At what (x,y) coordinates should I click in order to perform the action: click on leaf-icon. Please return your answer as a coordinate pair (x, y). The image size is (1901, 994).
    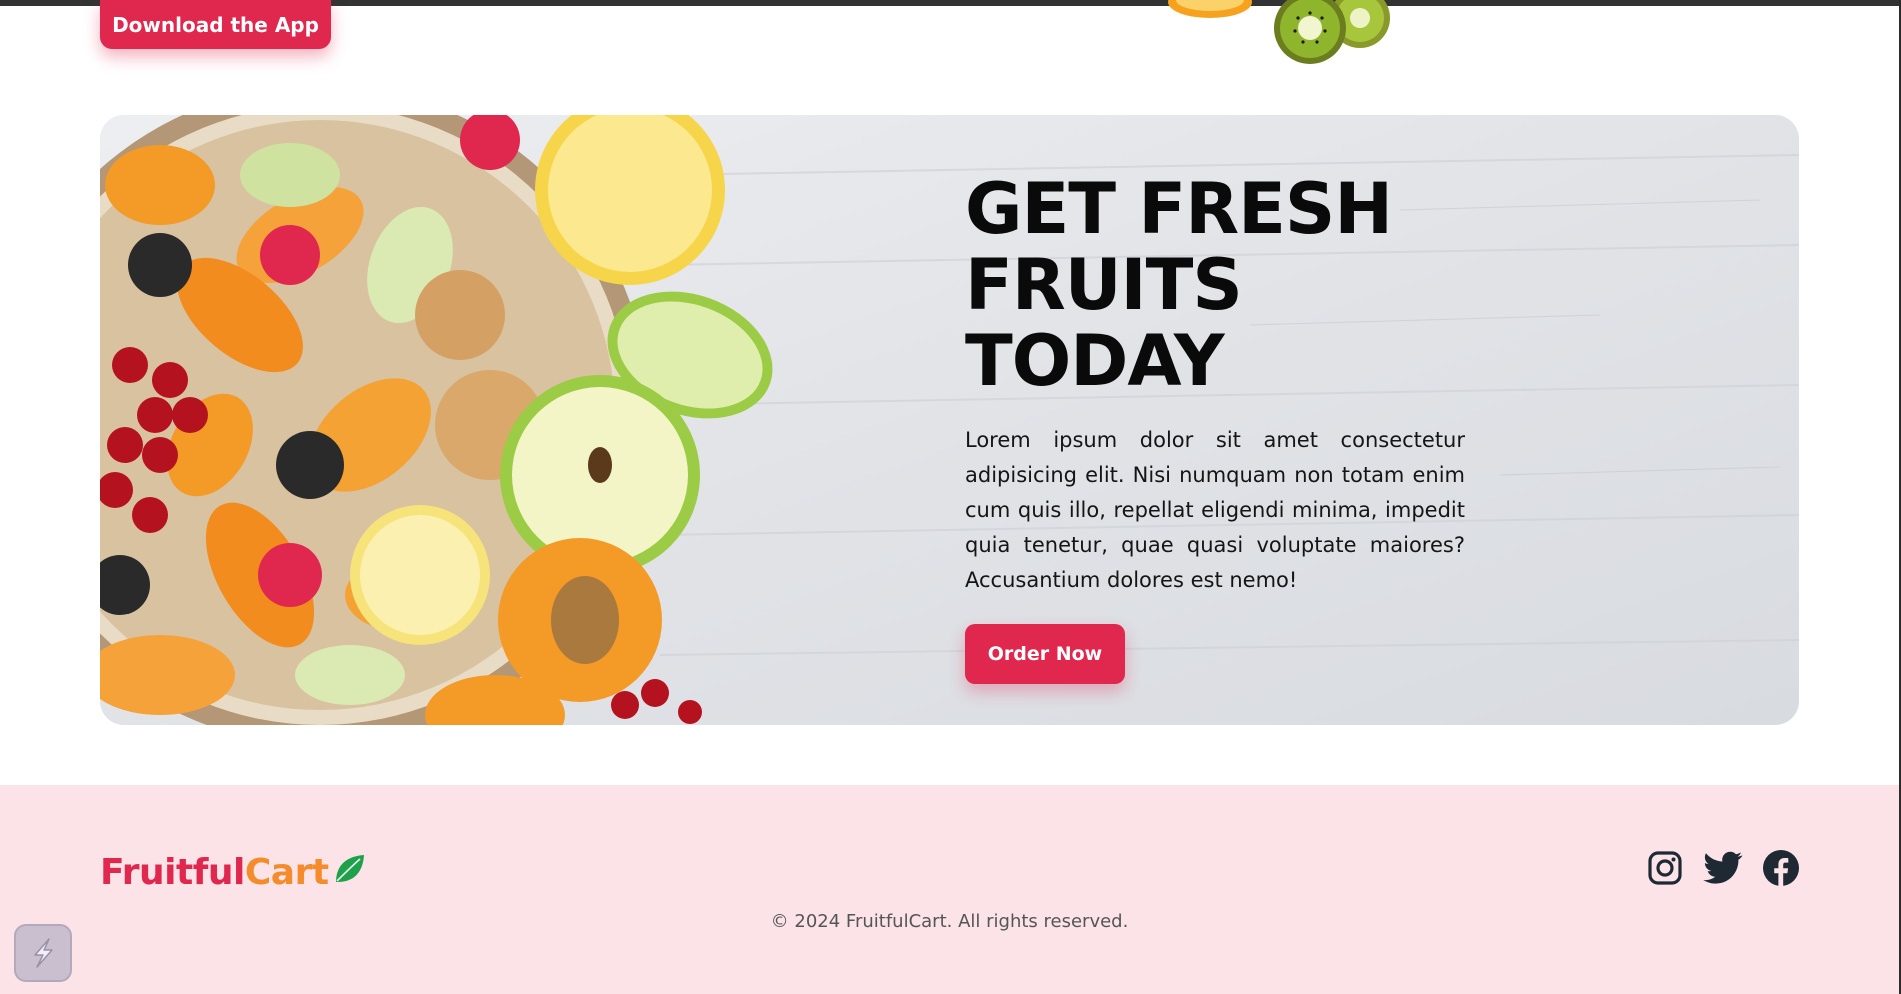
    Looking at the image, I should click on (349, 868).